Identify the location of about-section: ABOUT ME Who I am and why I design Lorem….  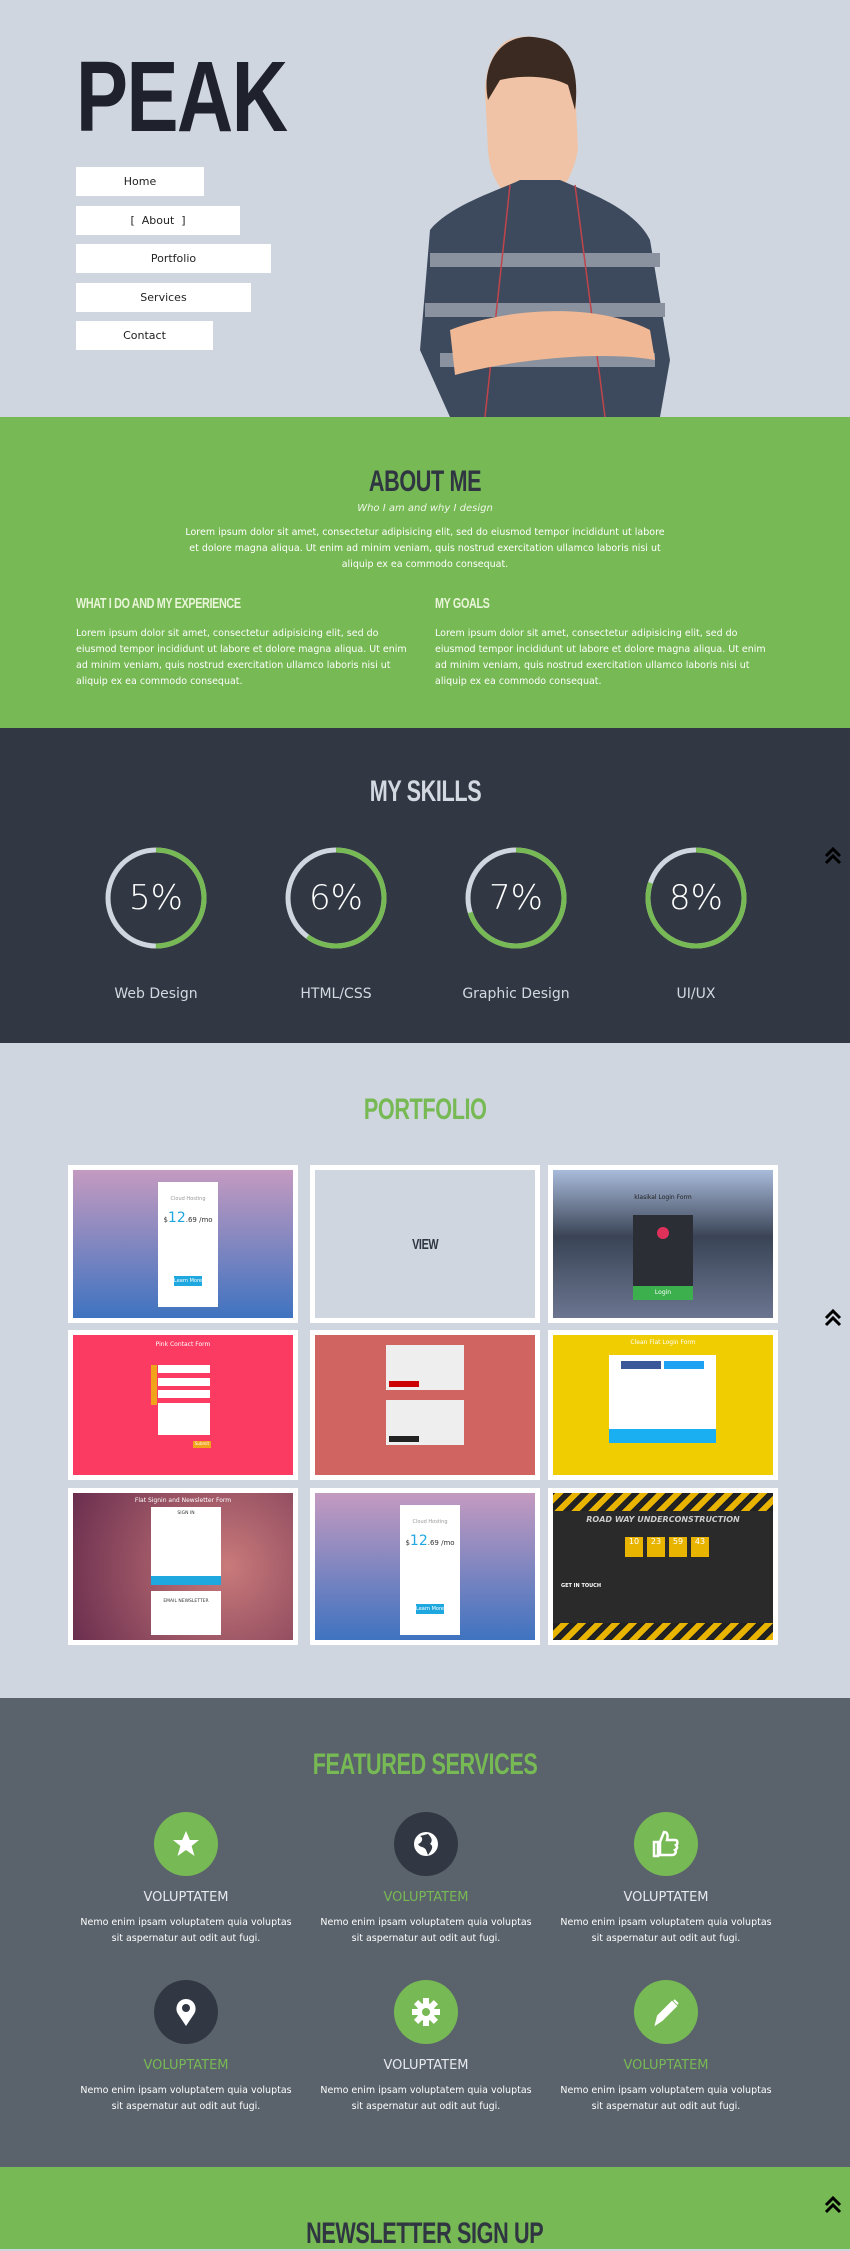
(425, 572).